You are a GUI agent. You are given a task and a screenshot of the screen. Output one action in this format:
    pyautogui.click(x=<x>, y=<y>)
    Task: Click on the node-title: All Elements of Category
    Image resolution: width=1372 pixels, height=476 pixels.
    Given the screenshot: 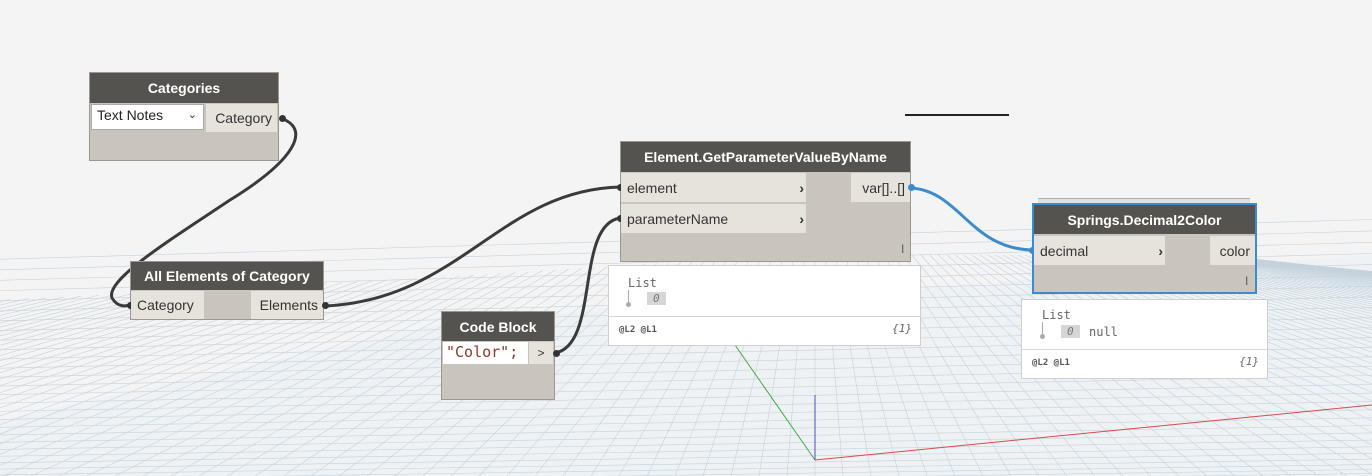 What is the action you would take?
    pyautogui.click(x=227, y=276)
    